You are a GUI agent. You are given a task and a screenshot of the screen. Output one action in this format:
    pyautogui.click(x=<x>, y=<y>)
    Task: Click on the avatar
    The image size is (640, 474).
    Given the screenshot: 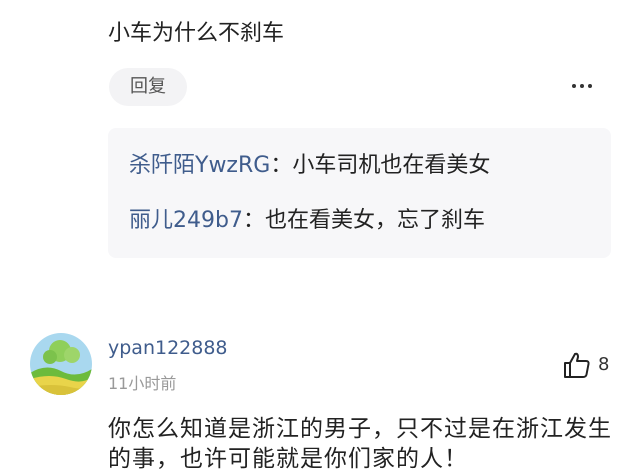 What is the action you would take?
    pyautogui.click(x=61, y=364)
    